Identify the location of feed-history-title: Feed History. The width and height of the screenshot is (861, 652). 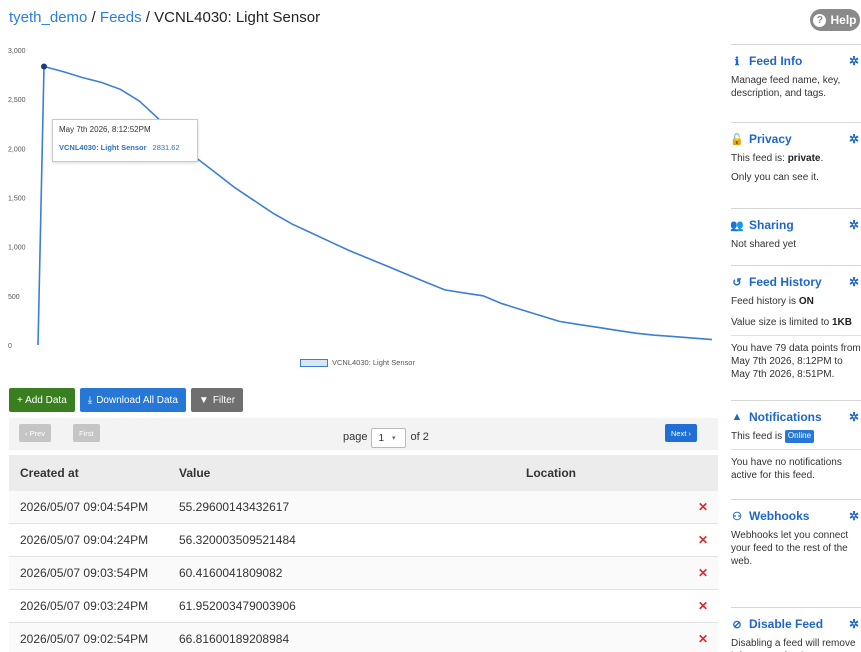
(785, 282).